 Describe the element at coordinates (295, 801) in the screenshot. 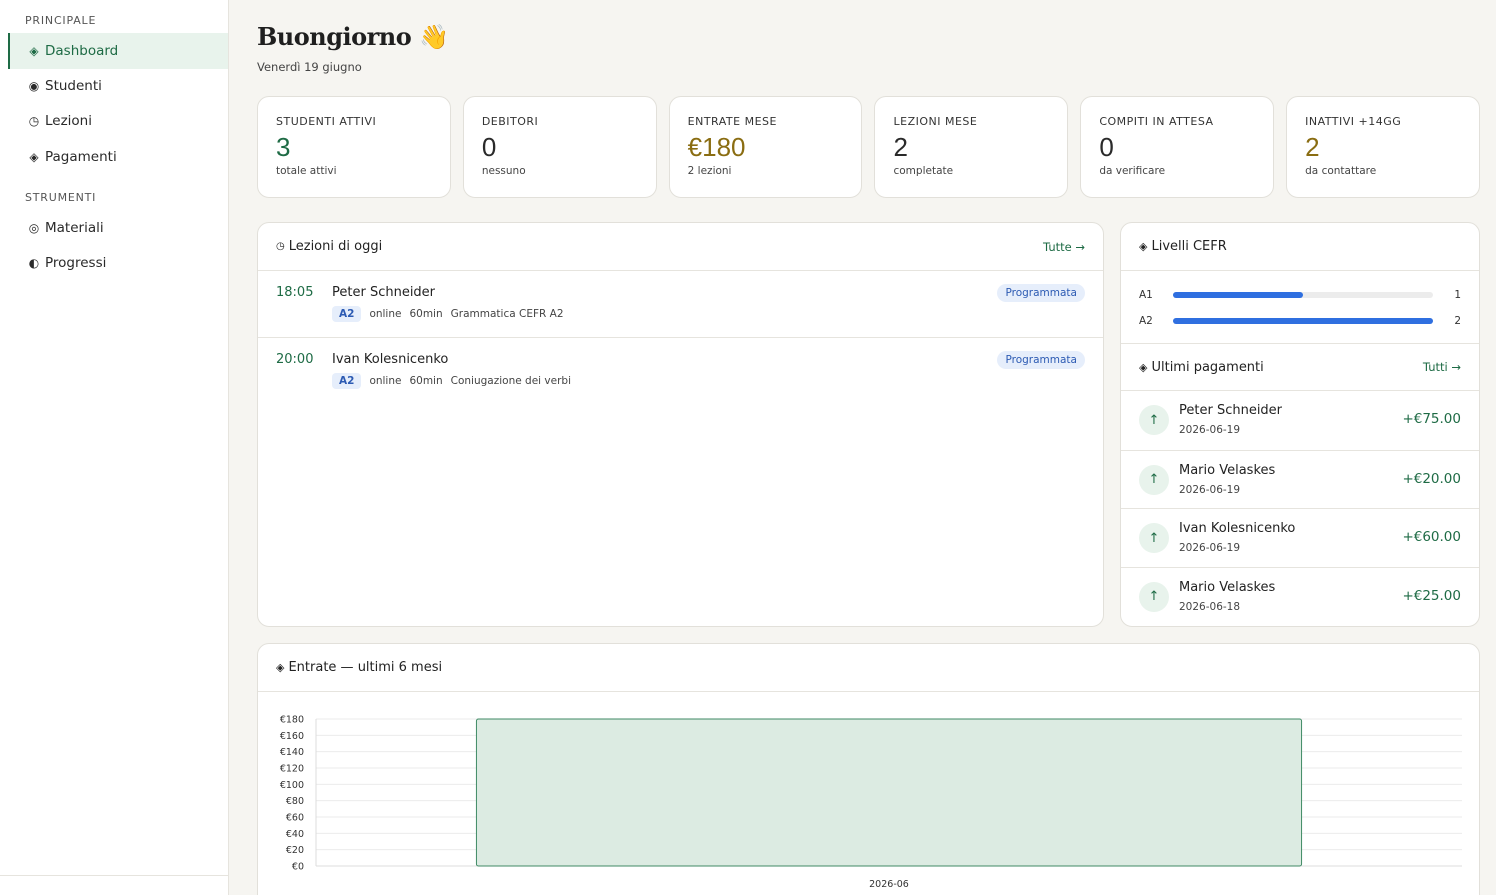

I see `y-tick-label: €80` at that location.